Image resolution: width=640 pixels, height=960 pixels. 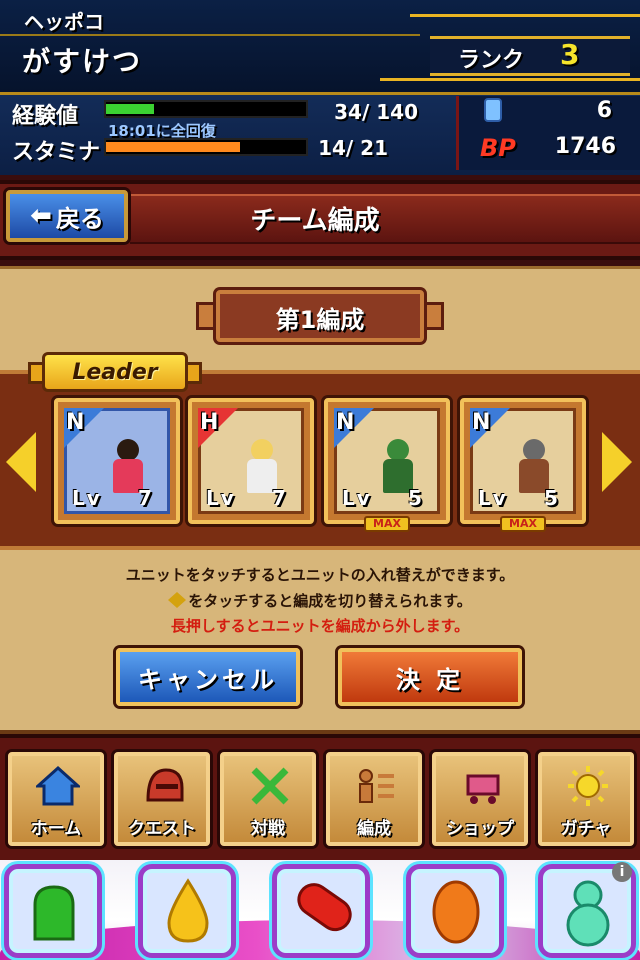 I want to click on menu-battle: 対戦, so click(x=268, y=799).